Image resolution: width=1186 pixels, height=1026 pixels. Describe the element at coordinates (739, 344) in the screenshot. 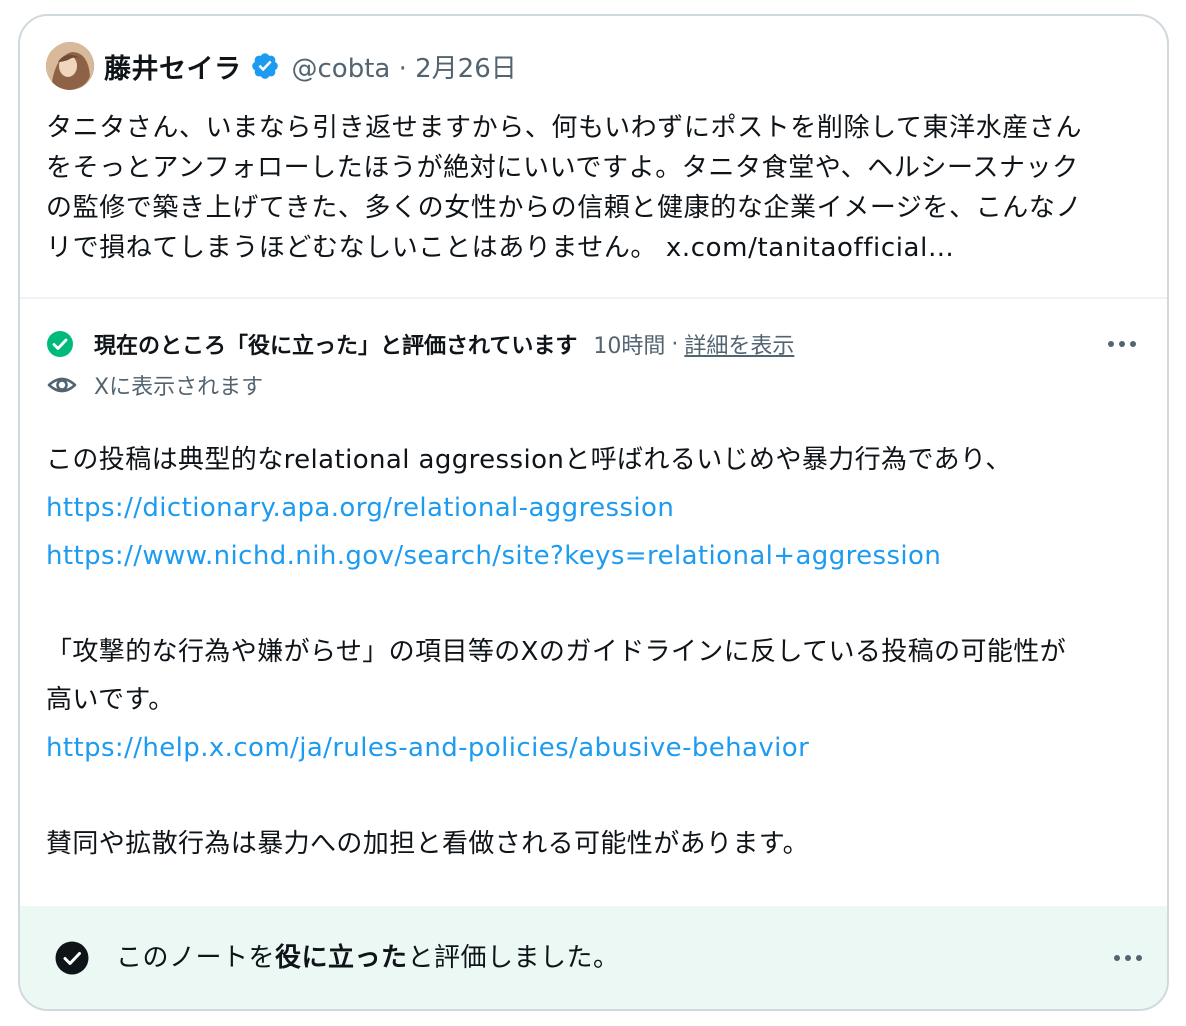

I see `show-details-link: 詳細を表示` at that location.